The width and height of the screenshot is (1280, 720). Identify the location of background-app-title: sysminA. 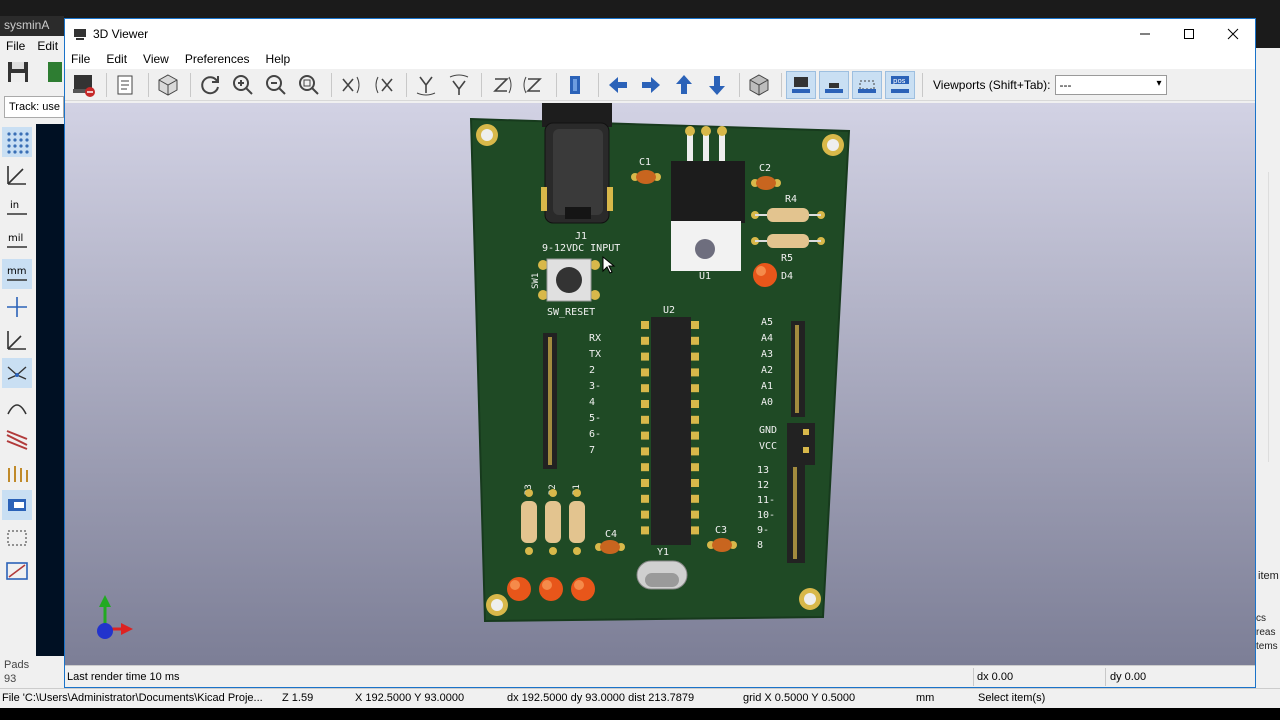
(32, 26).